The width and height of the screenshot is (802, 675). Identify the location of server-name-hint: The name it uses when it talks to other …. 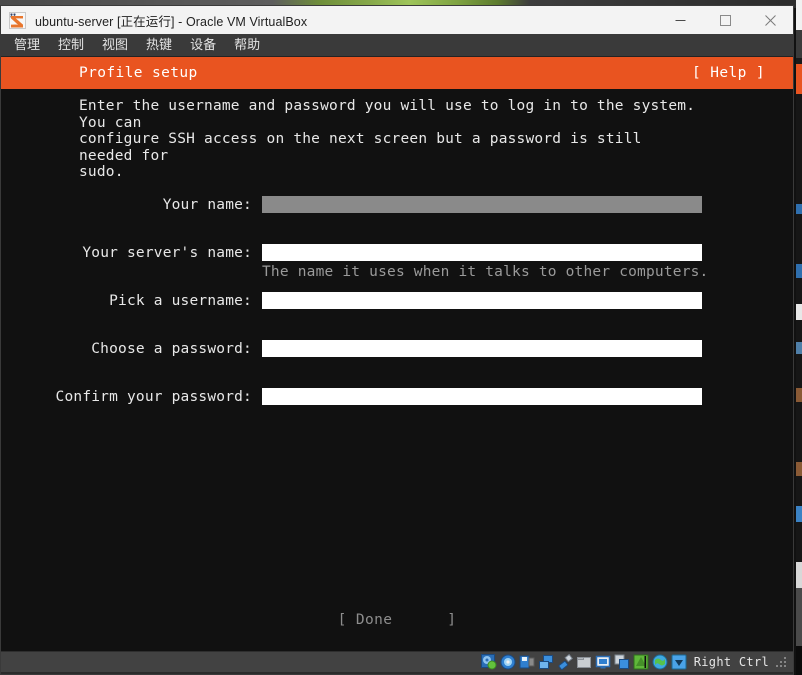
(485, 271).